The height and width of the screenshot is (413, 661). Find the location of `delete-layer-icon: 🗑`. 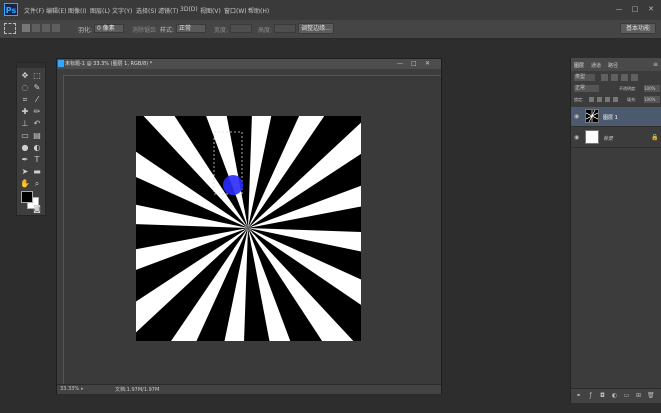

delete-layer-icon: 🗑 is located at coordinates (651, 395).